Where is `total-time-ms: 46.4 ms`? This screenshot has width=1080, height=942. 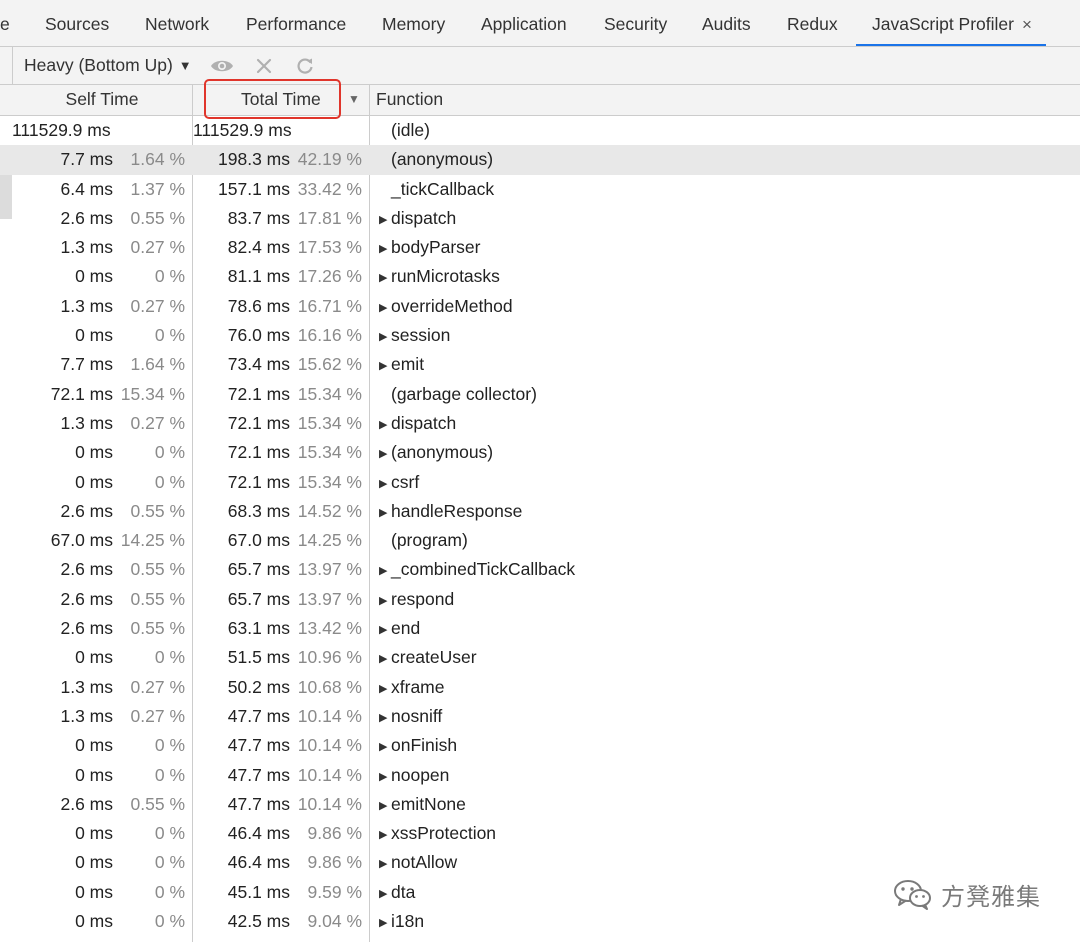 total-time-ms: 46.4 ms is located at coordinates (258, 833).